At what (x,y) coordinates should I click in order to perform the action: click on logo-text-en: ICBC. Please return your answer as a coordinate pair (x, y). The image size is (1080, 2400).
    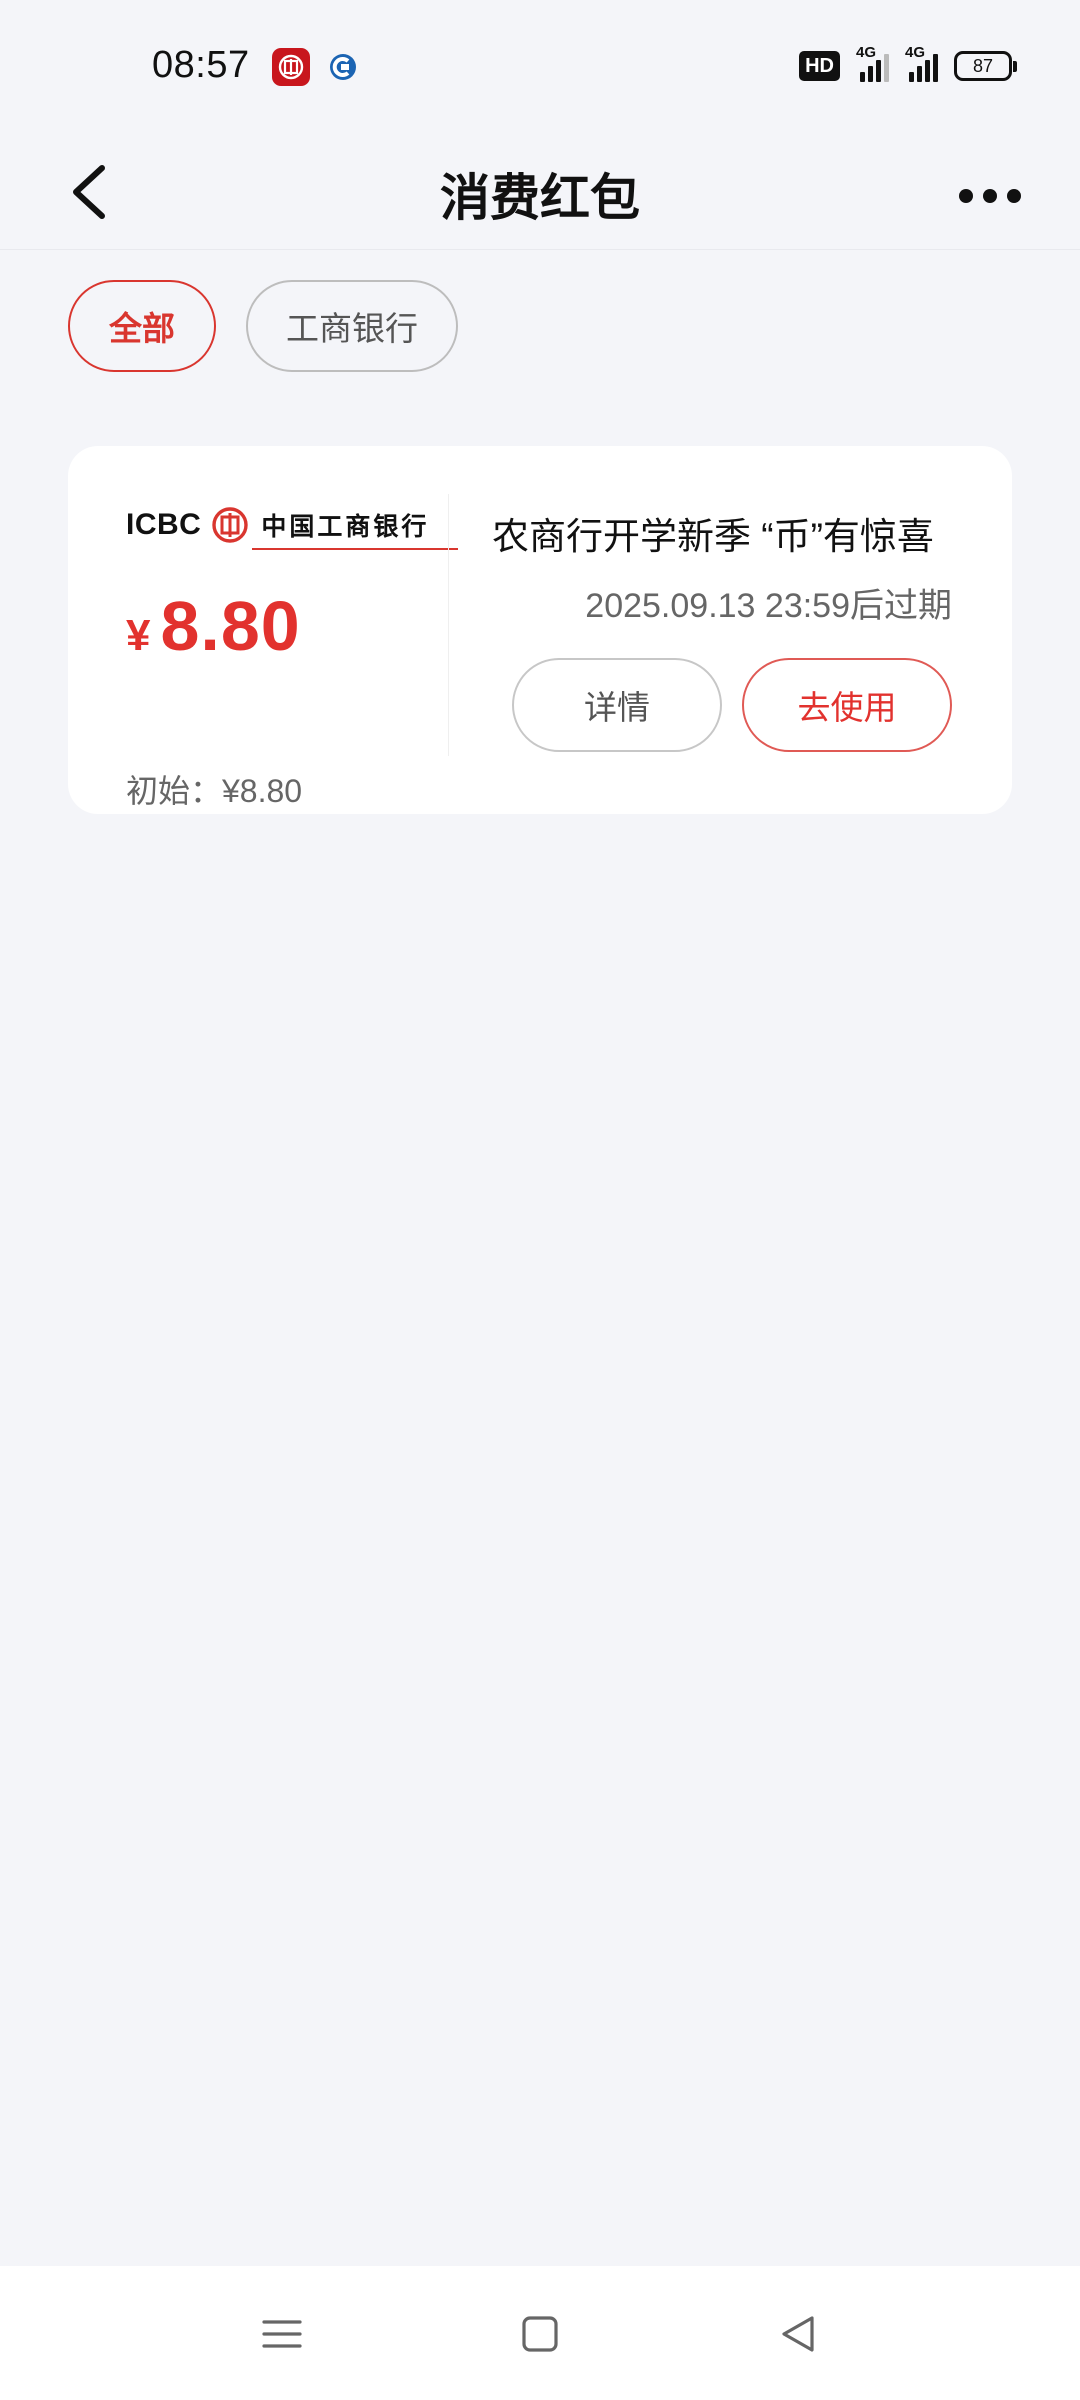
    Looking at the image, I should click on (164, 524).